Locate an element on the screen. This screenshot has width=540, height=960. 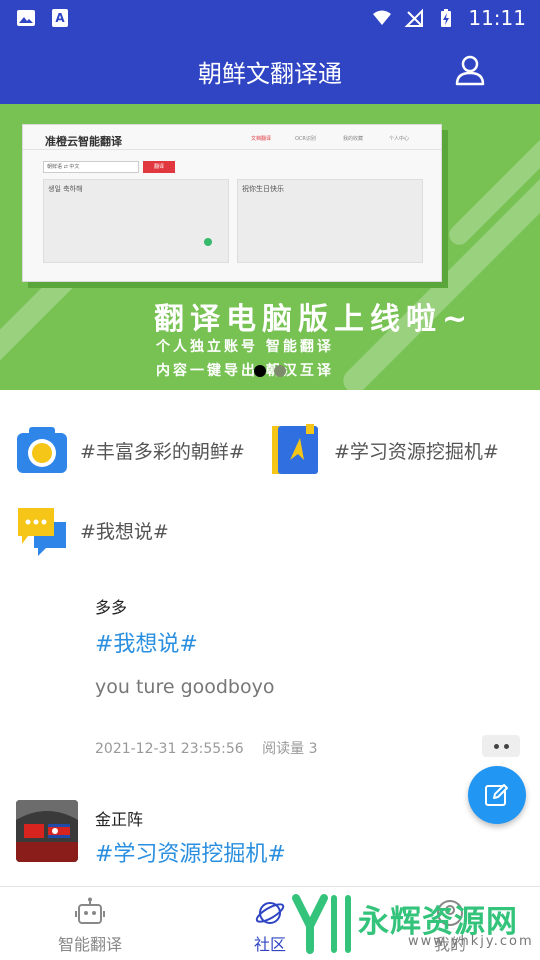
robot-icon is located at coordinates (90, 910).